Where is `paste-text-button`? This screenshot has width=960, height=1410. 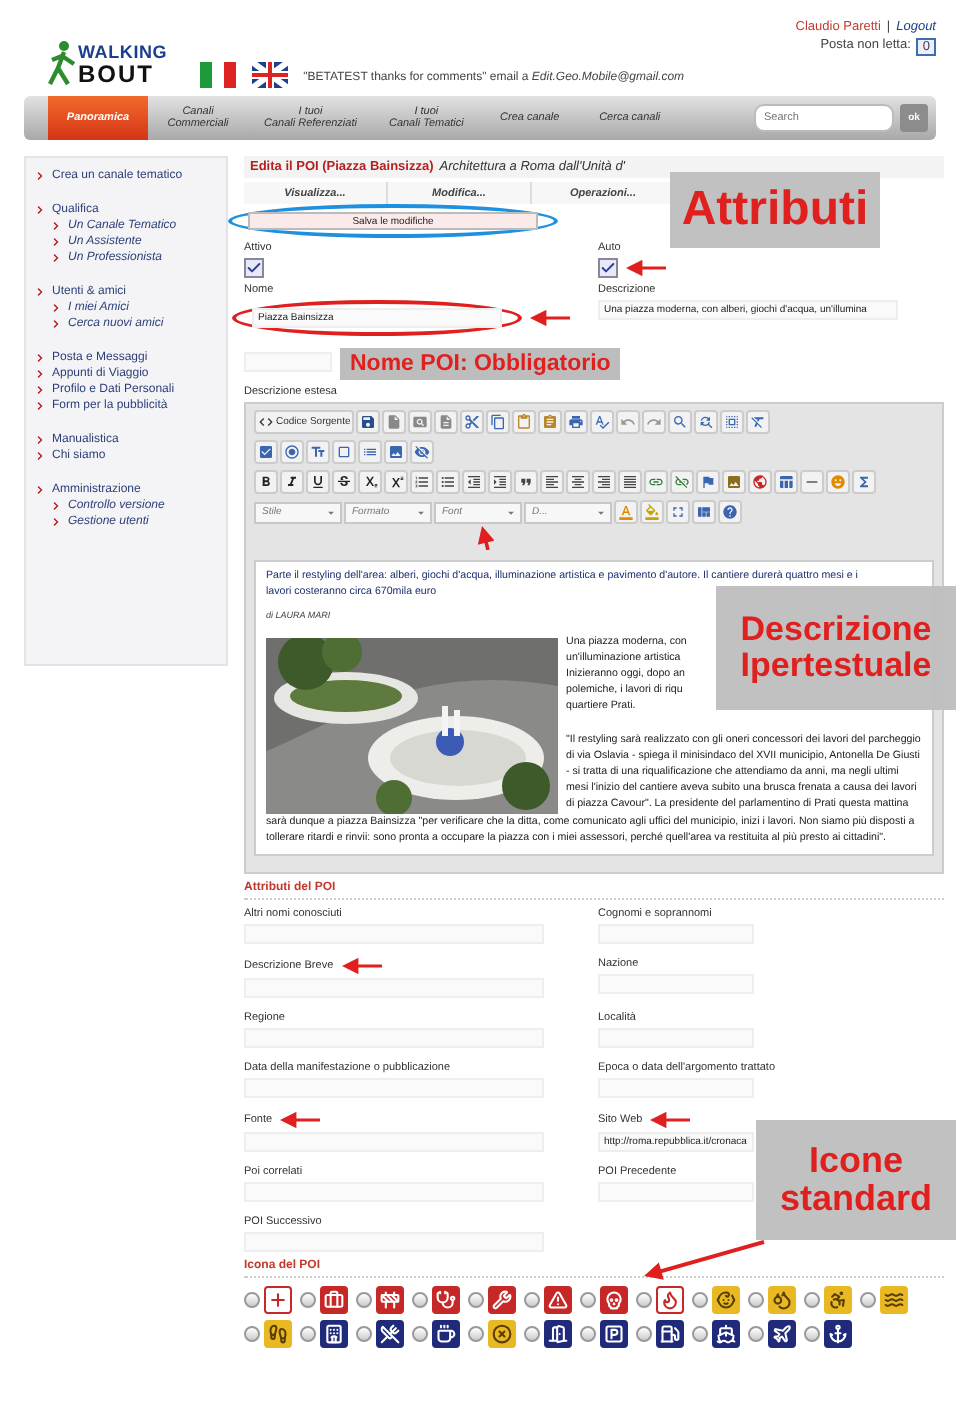
paste-text-button is located at coordinates (550, 422).